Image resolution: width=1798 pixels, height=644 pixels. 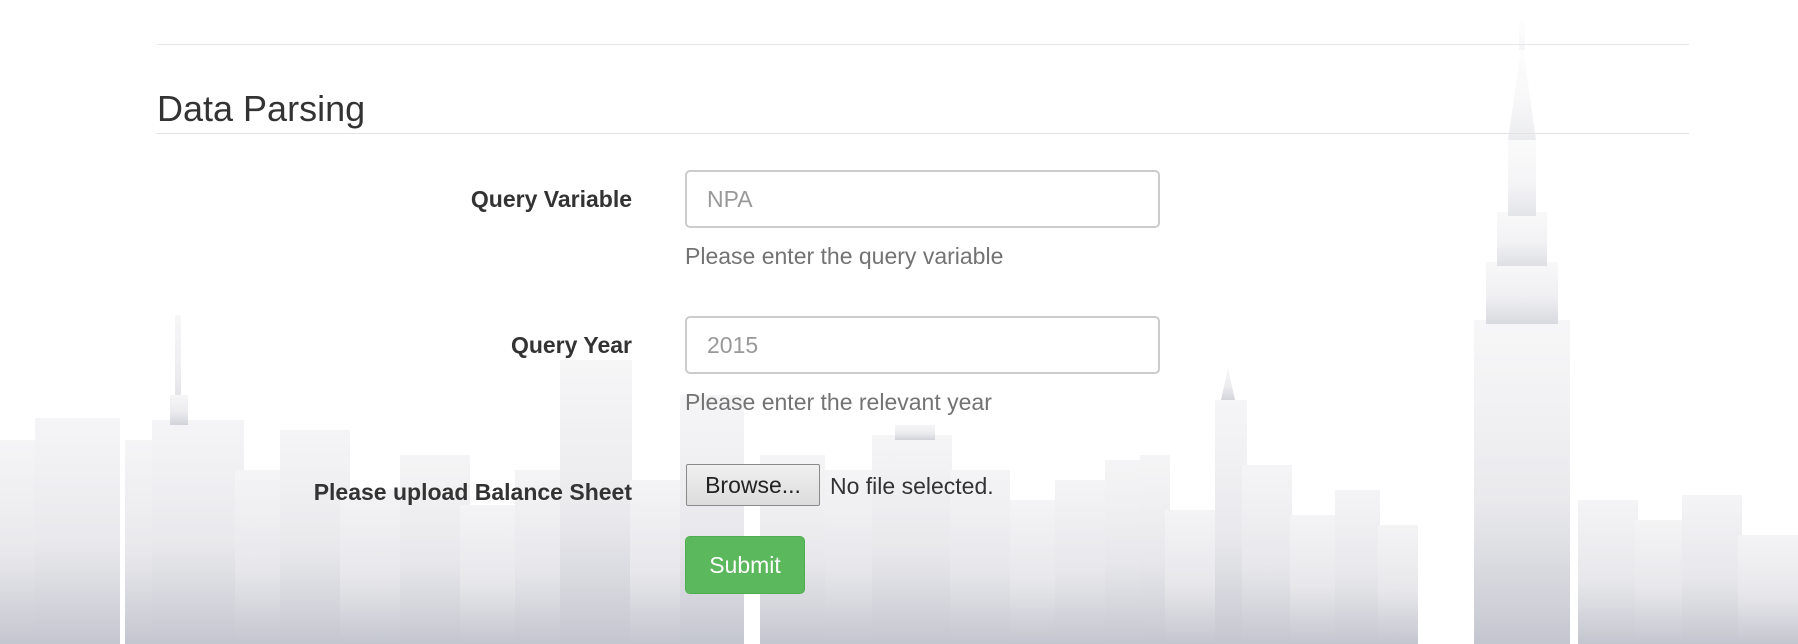 What do you see at coordinates (922, 345) in the screenshot?
I see `query-year-input` at bounding box center [922, 345].